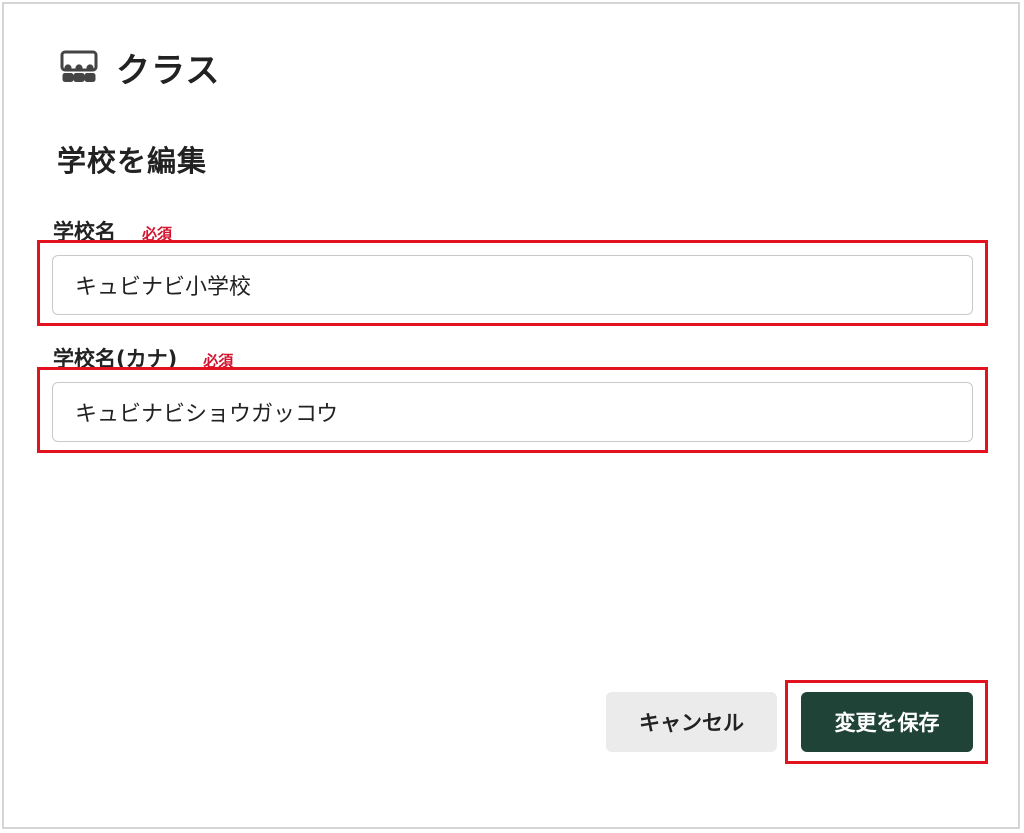 This screenshot has width=1024, height=833. I want to click on save-changes-button: 変更を保存, so click(887, 722).